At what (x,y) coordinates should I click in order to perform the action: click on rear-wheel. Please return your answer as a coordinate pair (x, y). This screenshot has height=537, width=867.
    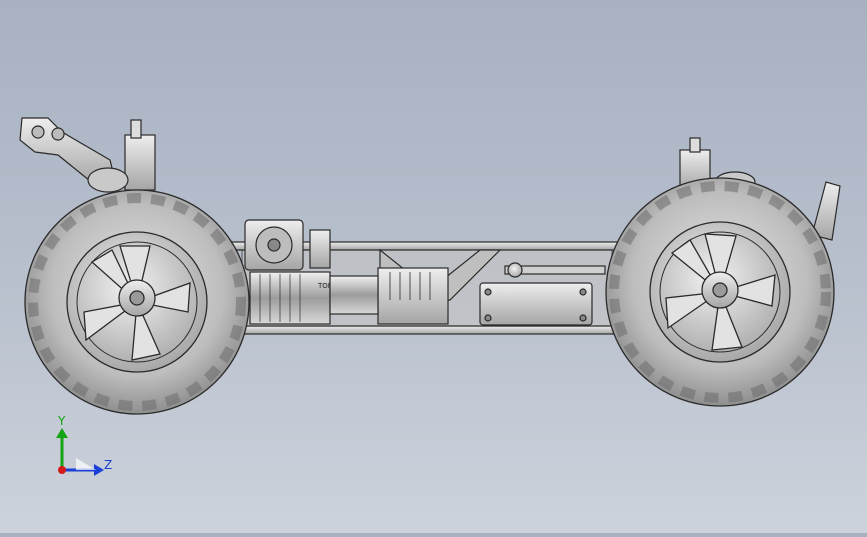
    Looking at the image, I should click on (720, 292).